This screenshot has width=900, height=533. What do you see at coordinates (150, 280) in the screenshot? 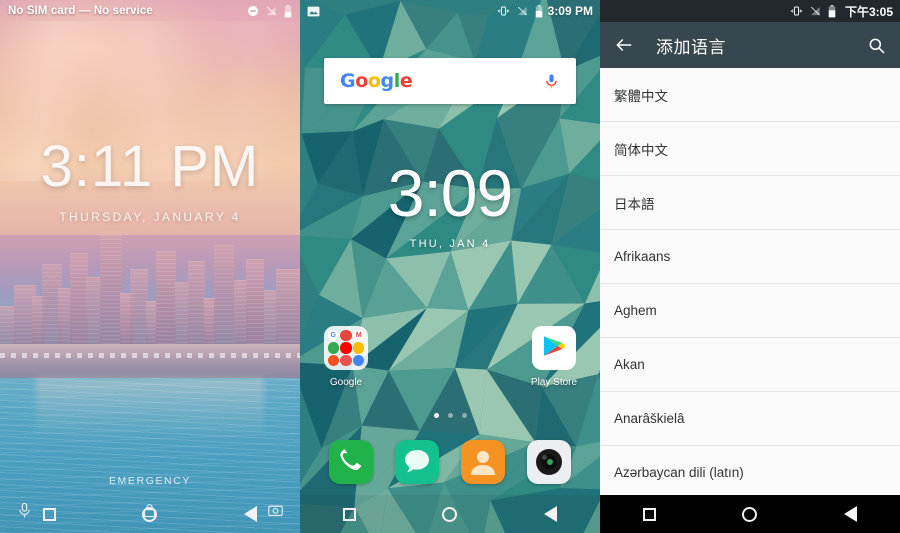
I see `wallpaper-skyline` at bounding box center [150, 280].